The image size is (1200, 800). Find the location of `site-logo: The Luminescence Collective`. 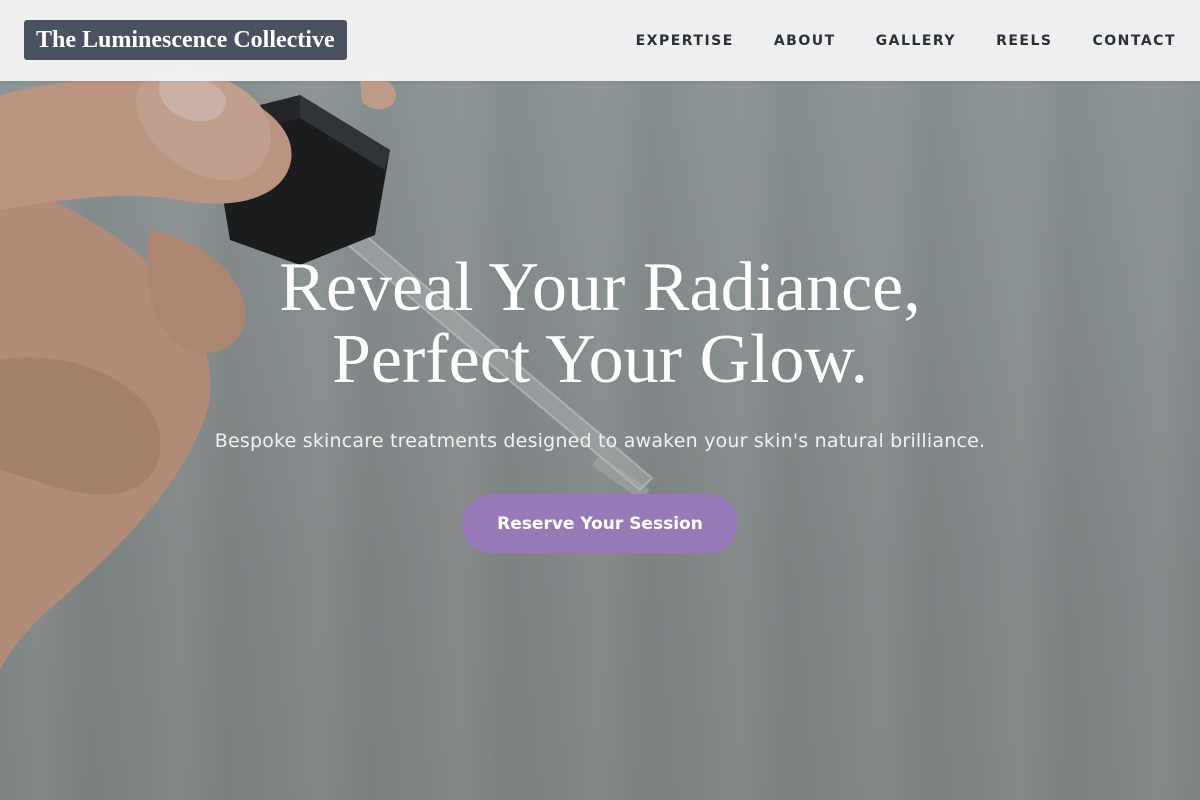

site-logo: The Luminescence Collective is located at coordinates (185, 40).